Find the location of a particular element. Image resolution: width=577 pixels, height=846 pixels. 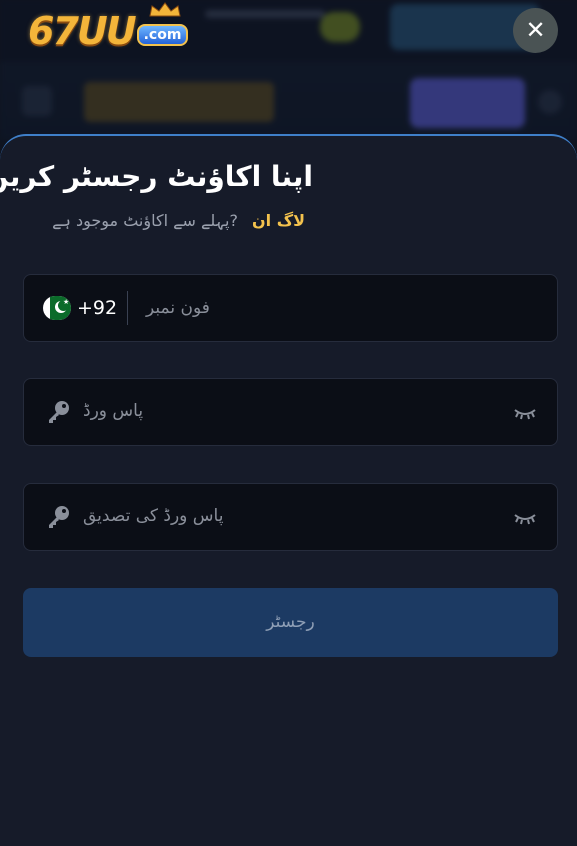

login-link: لاگ ان is located at coordinates (278, 220).